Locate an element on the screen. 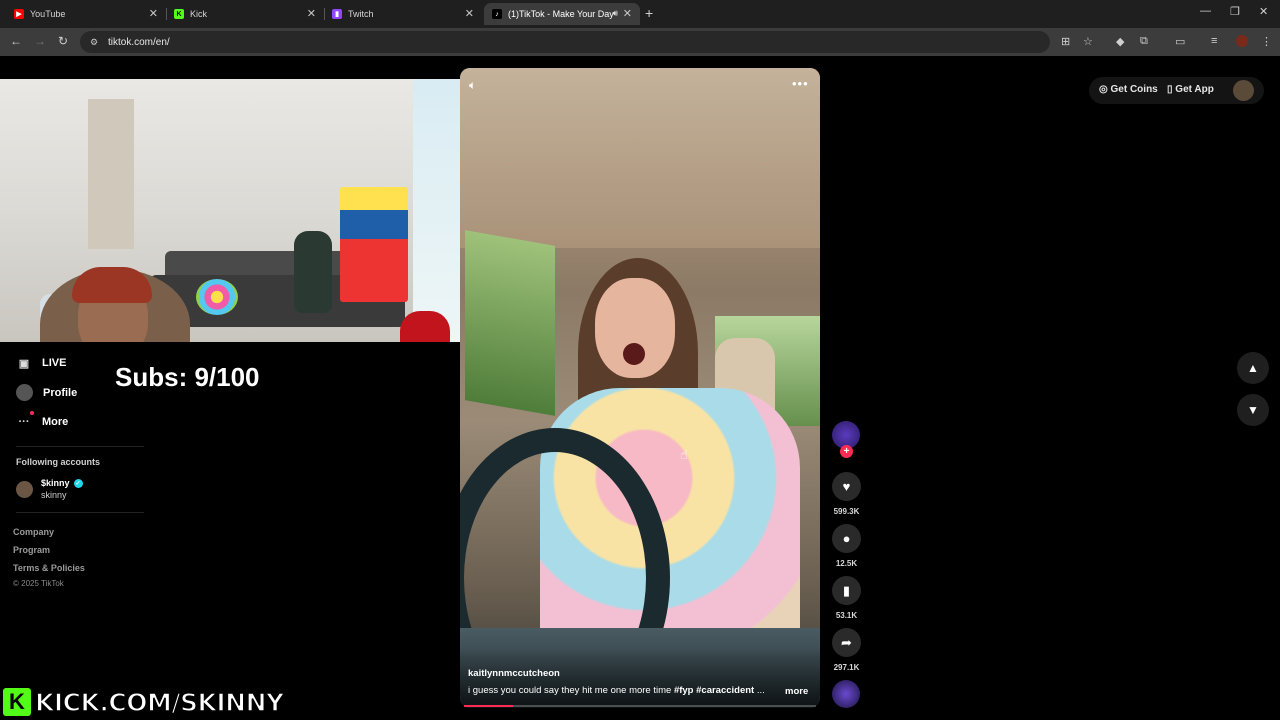 The image size is (1280, 720). like-button: ♥ is located at coordinates (846, 486).